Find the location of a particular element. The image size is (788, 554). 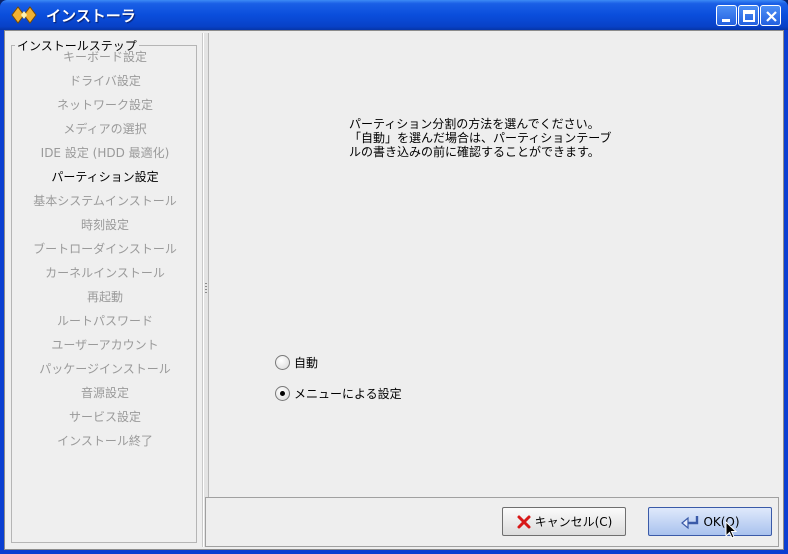

step-driver: ドライバ設定 is located at coordinates (105, 81).